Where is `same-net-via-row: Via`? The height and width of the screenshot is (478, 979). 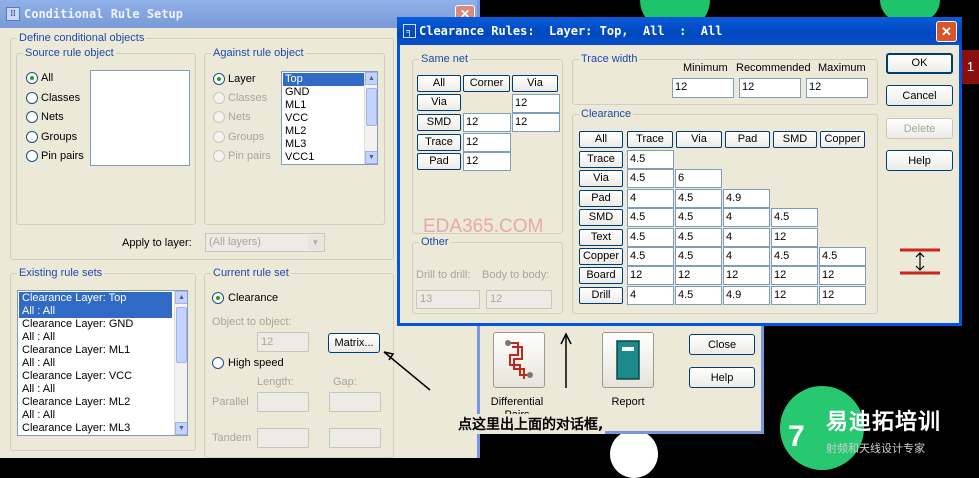 same-net-via-row: Via is located at coordinates (439, 102).